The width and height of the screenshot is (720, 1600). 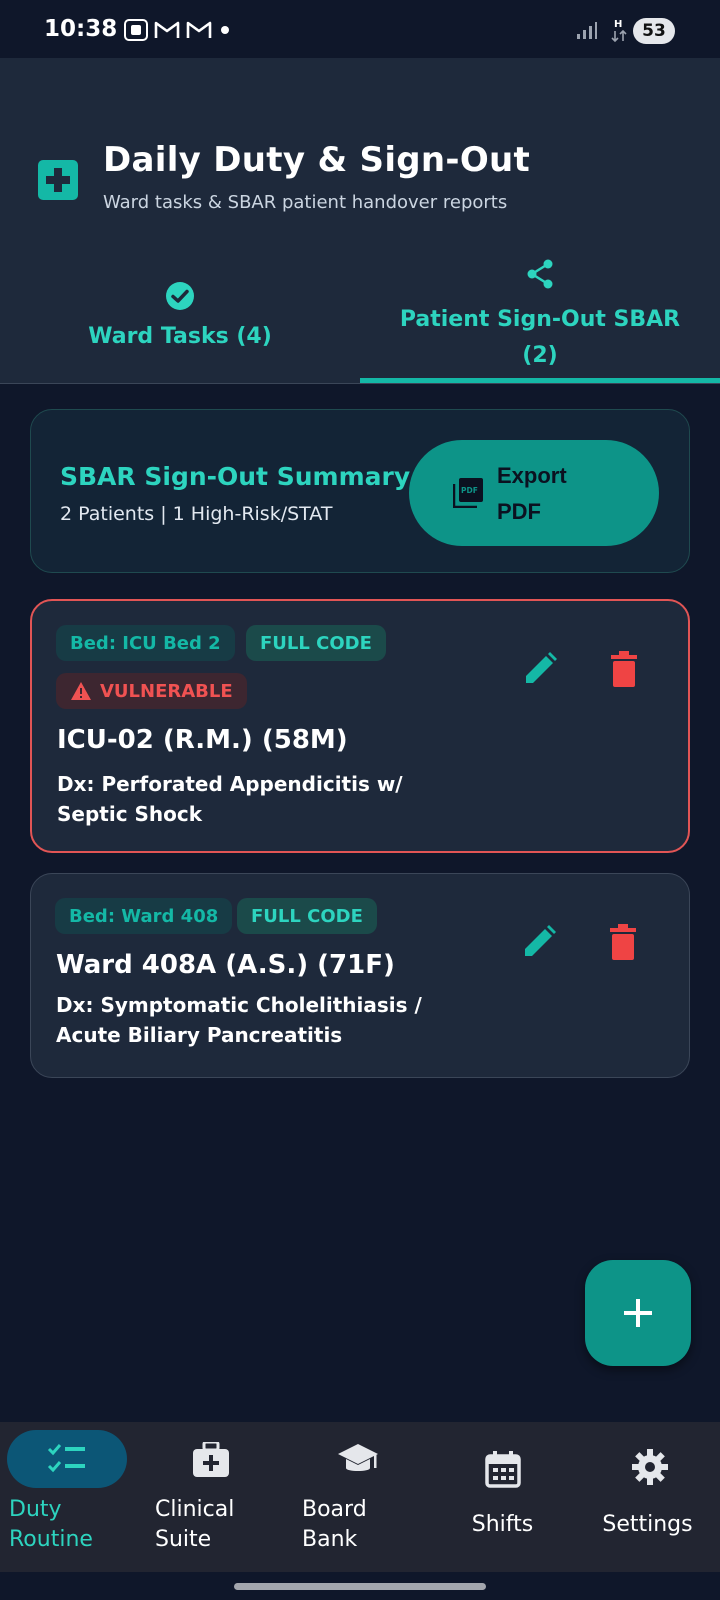 I want to click on vulnerable-badge: VULNERABLE, so click(x=151, y=691).